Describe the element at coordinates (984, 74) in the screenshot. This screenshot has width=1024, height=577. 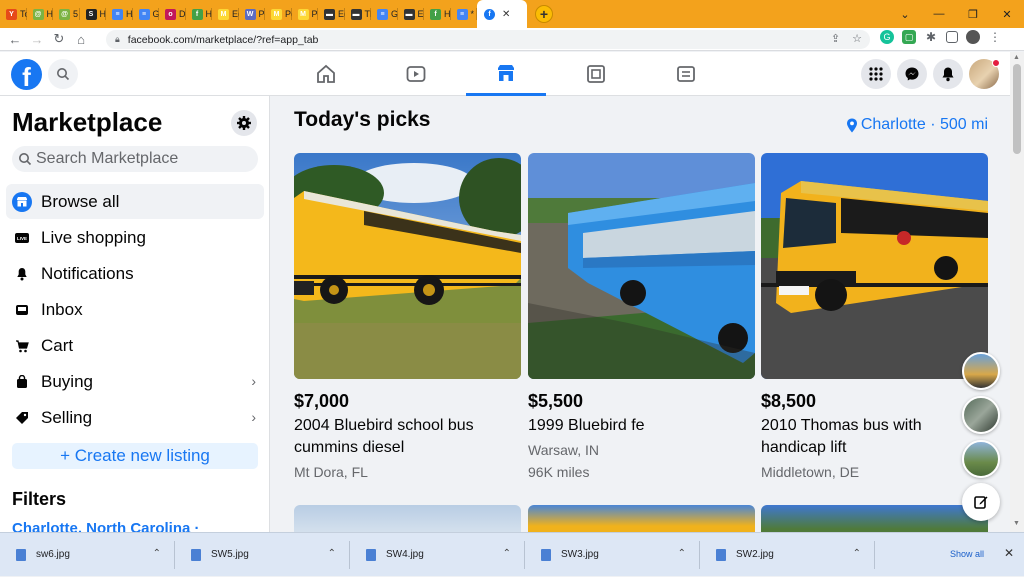
I see `account-avatar` at that location.